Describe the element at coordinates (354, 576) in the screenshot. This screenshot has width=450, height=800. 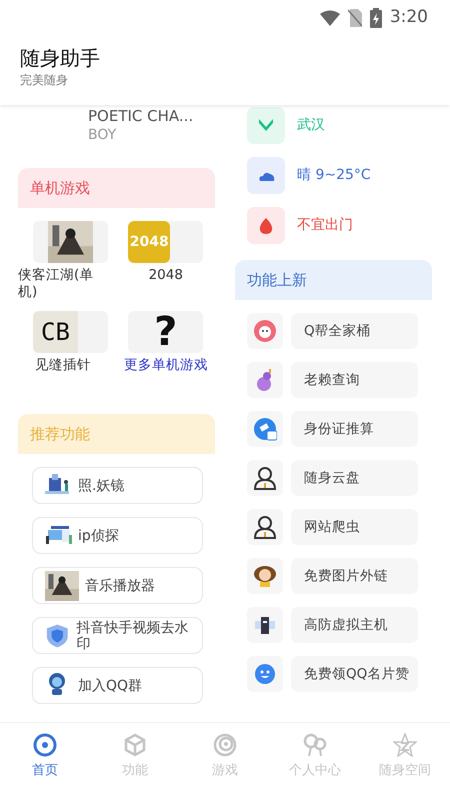
I see `feature-button: 免费图片外链` at that location.